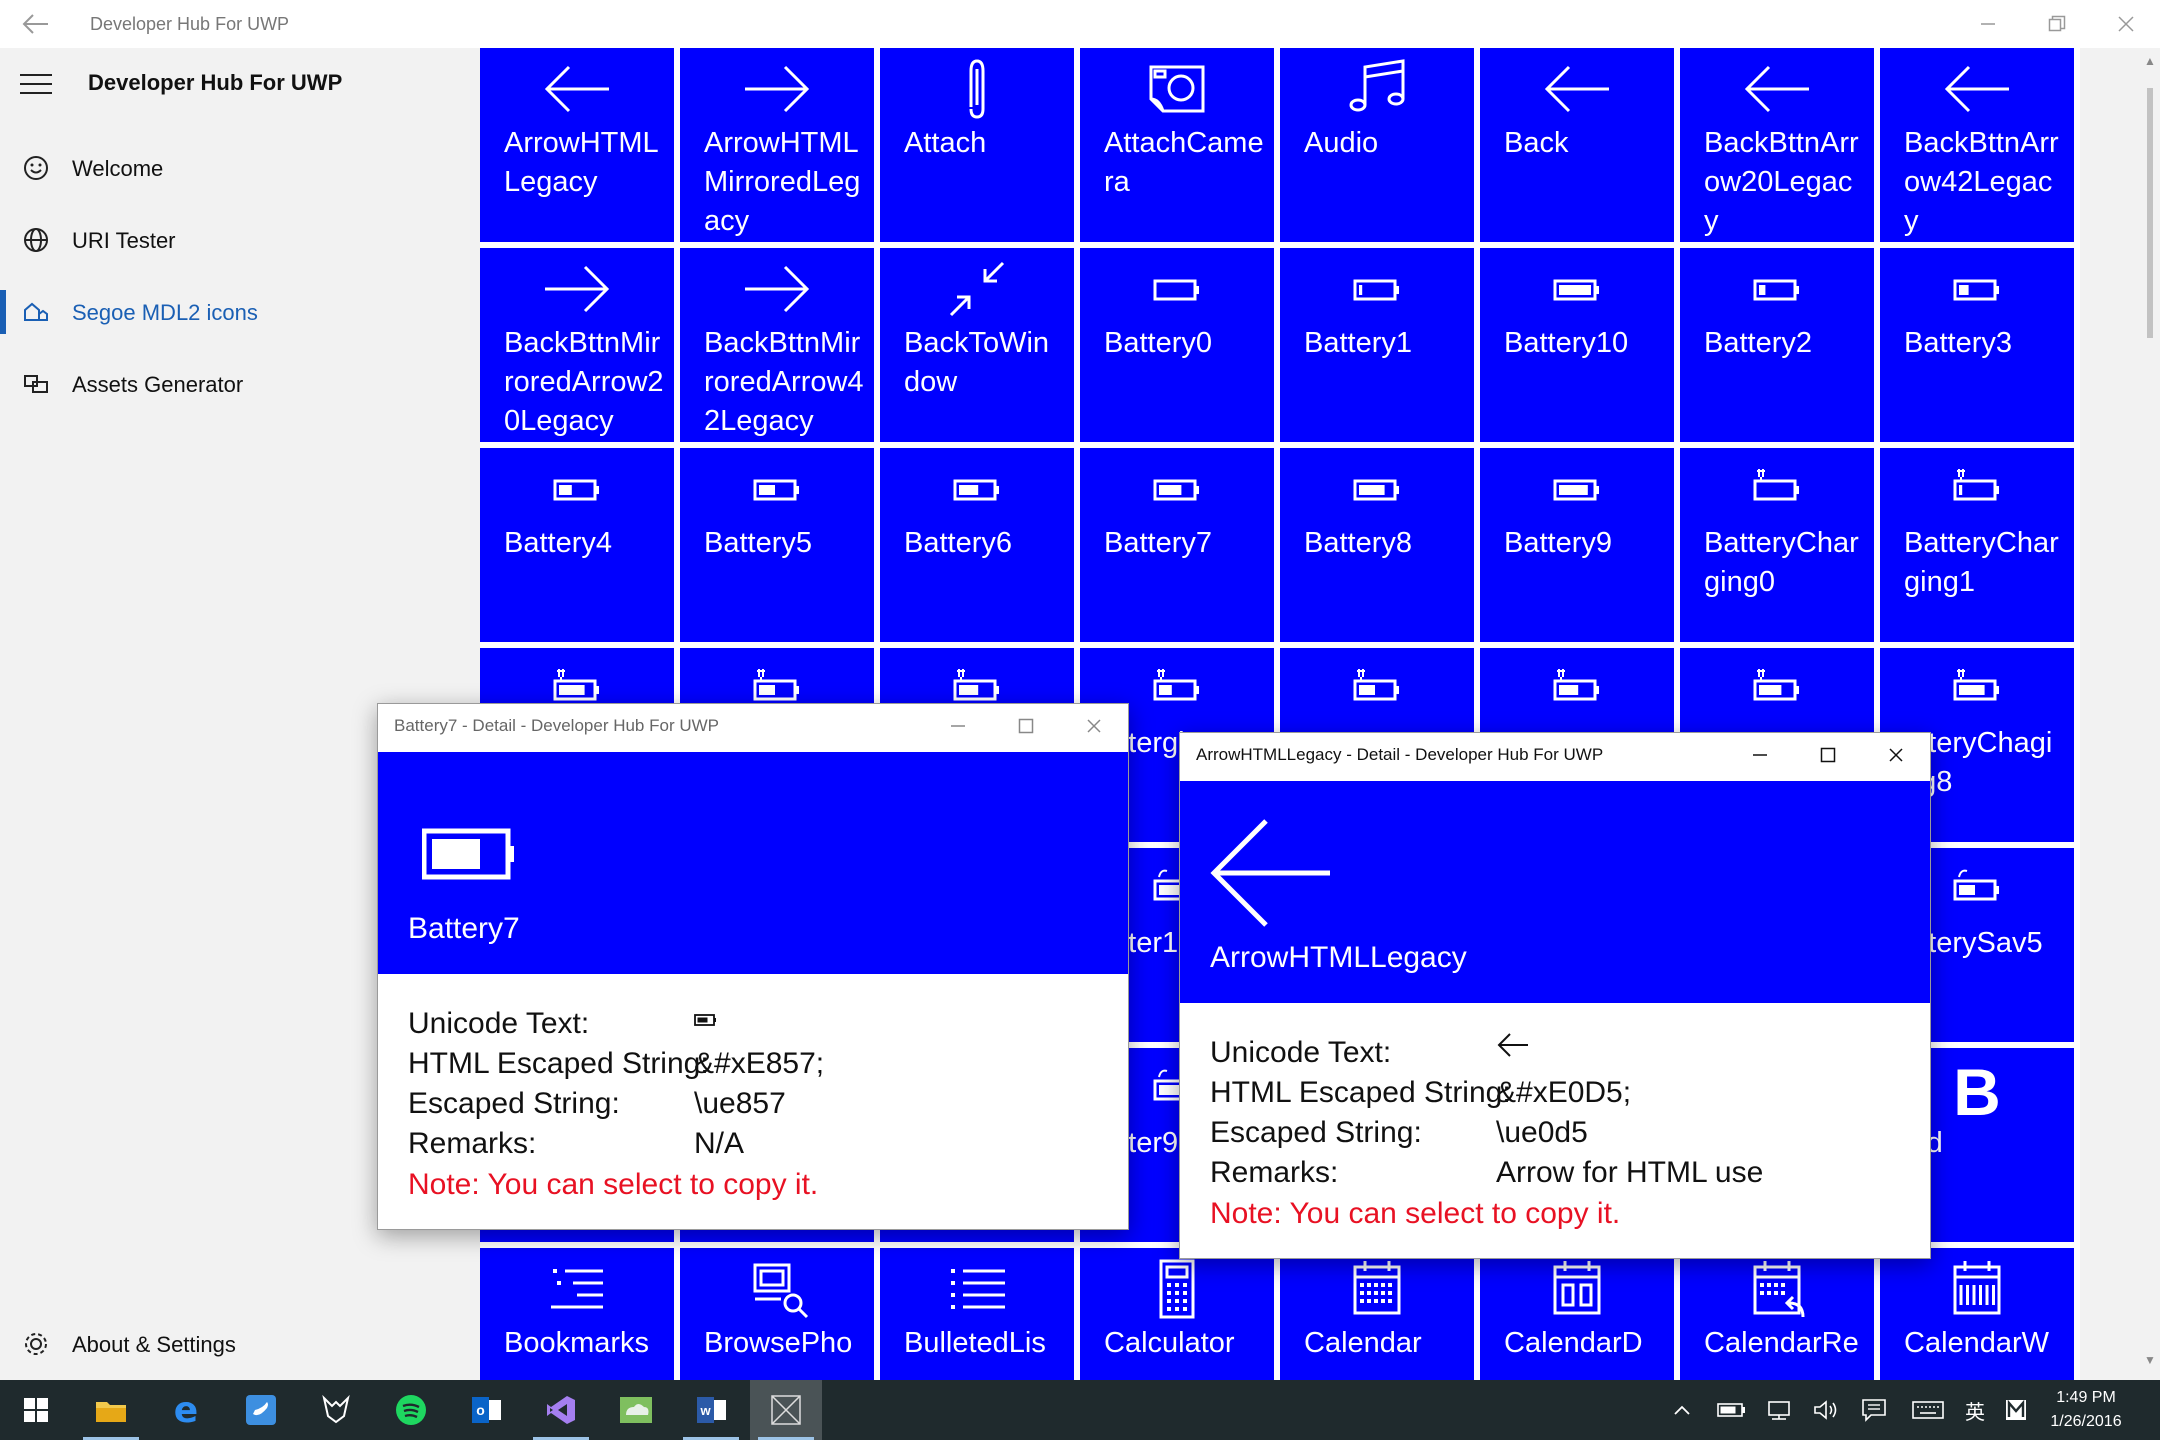 This screenshot has width=2160, height=1440. What do you see at coordinates (1577, 345) in the screenshot?
I see `icon-tile-battery10: Battery10` at bounding box center [1577, 345].